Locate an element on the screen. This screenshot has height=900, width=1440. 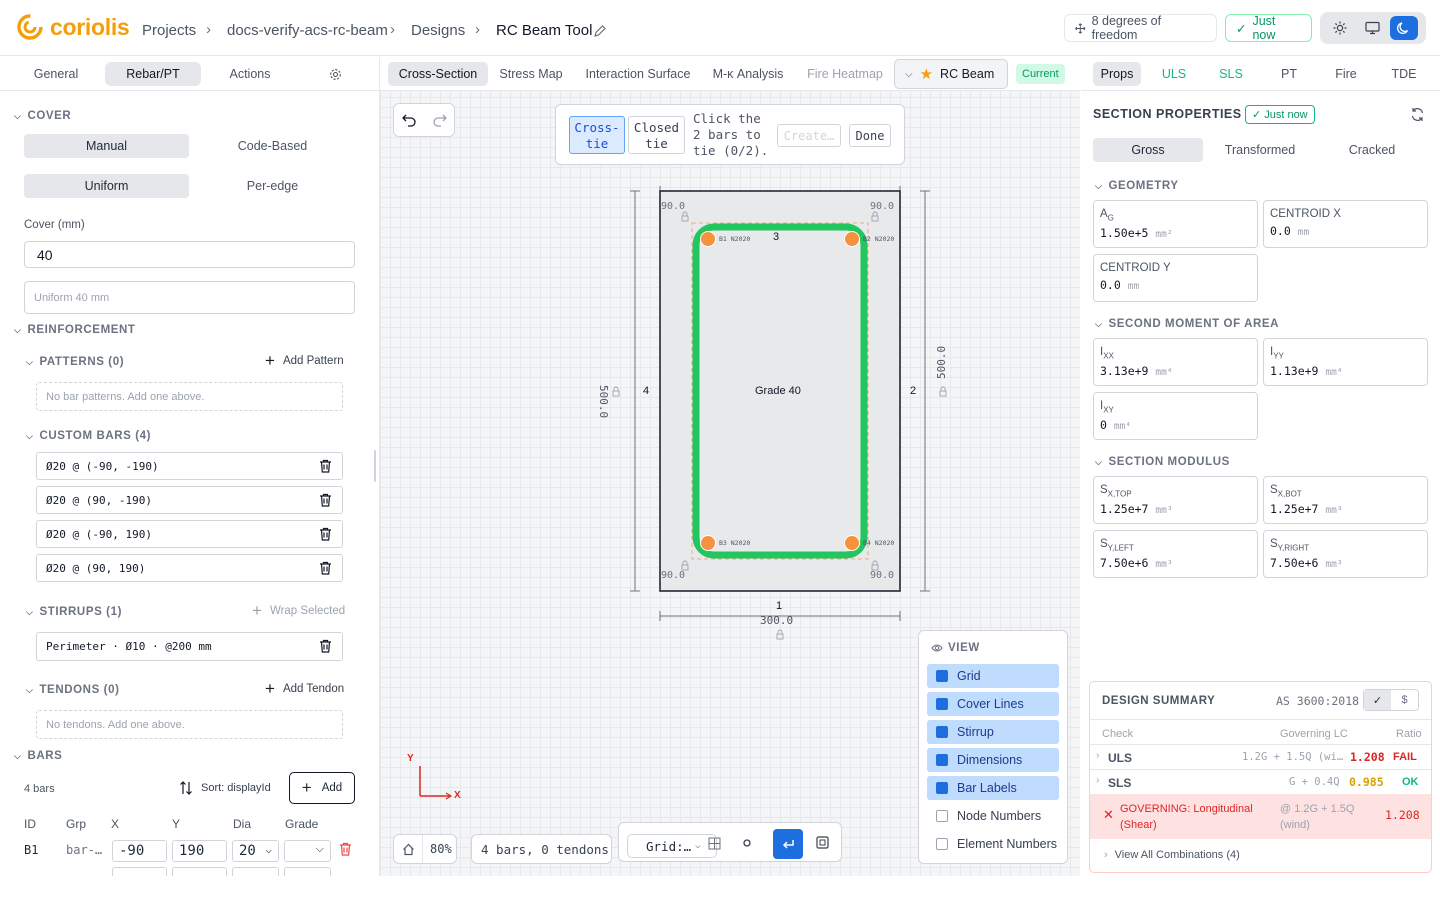
rebar-b2 is located at coordinates (852, 239).